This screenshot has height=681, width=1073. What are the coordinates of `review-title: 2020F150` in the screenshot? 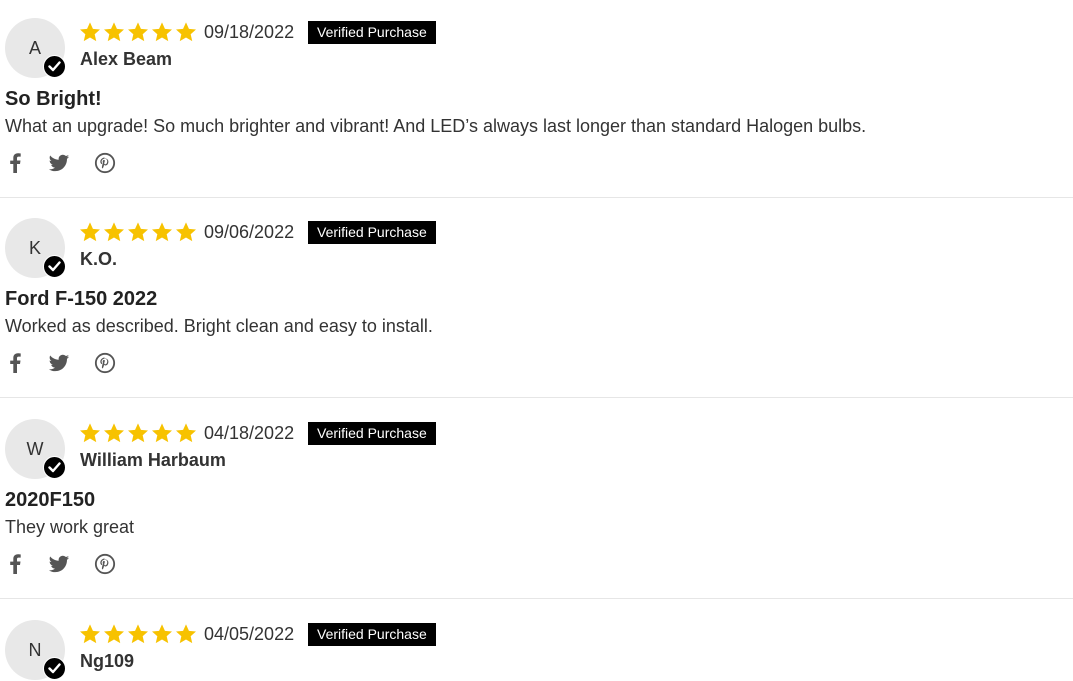 It's located at (50, 500).